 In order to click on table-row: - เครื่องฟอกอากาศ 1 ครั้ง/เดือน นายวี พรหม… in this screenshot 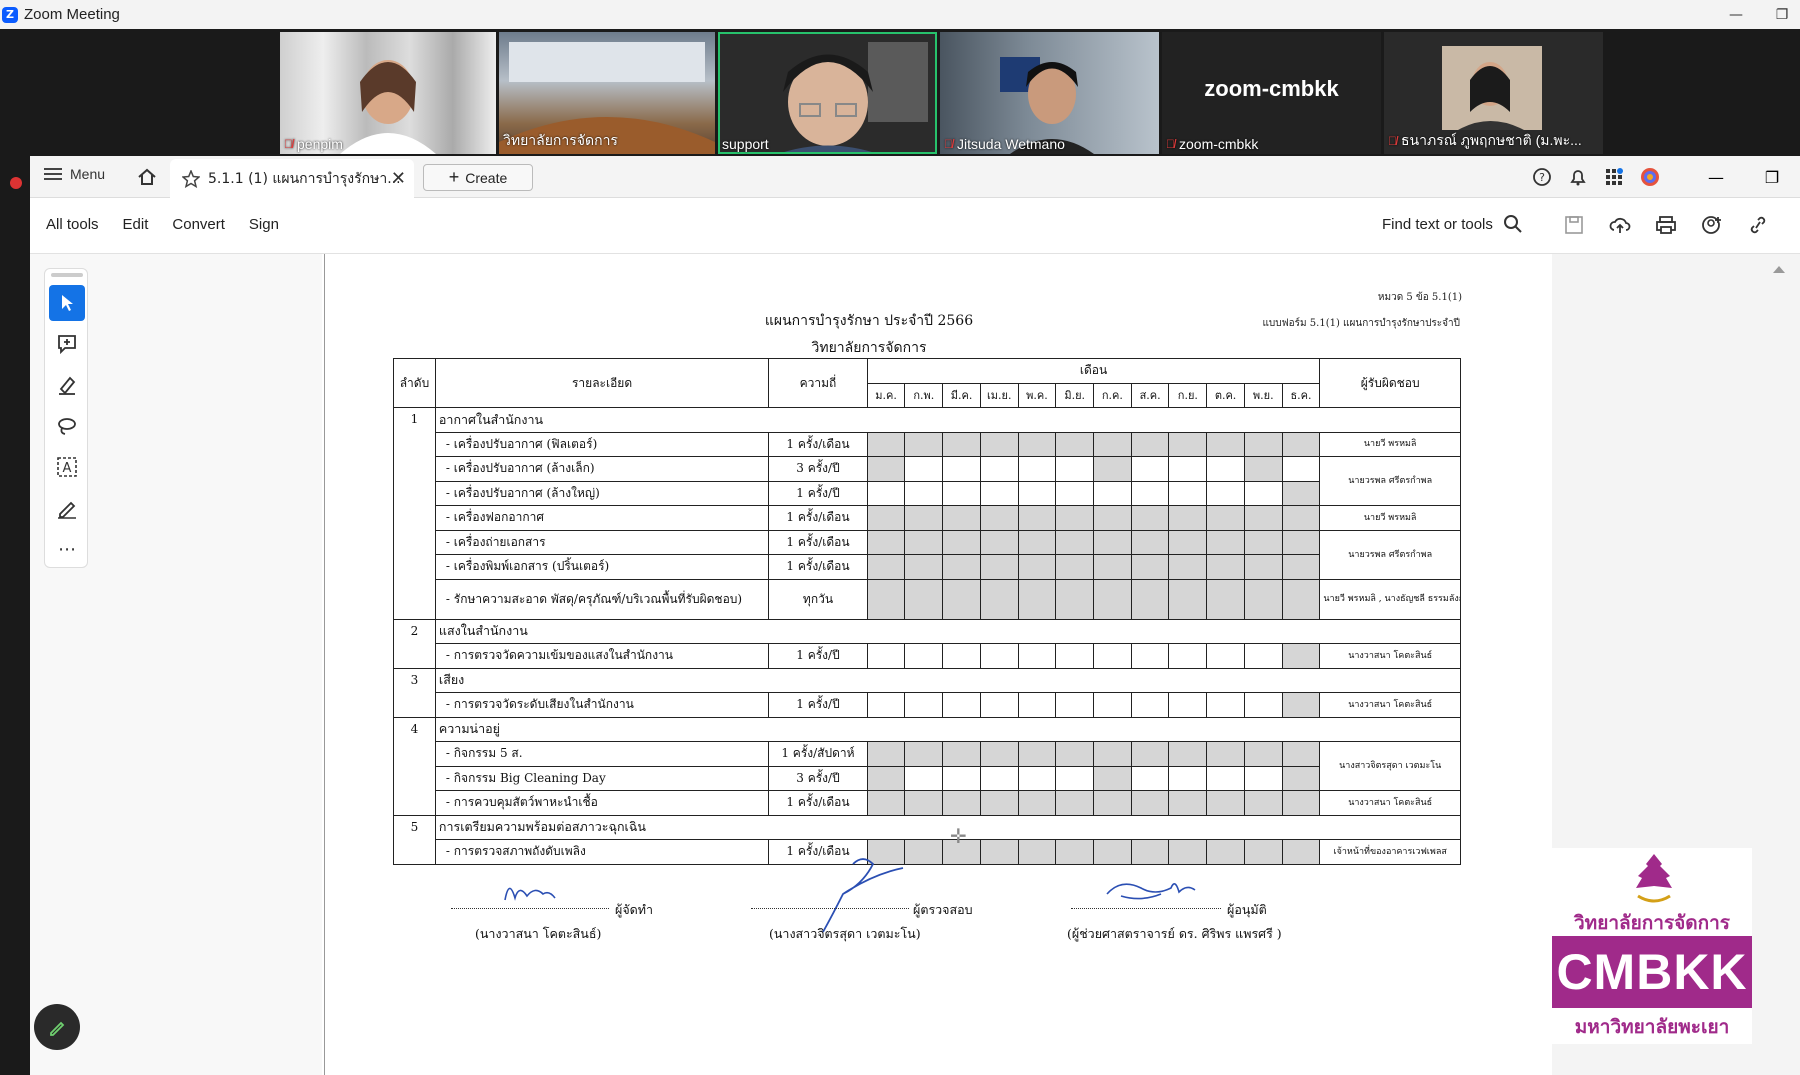, I will do `click(927, 518)`.